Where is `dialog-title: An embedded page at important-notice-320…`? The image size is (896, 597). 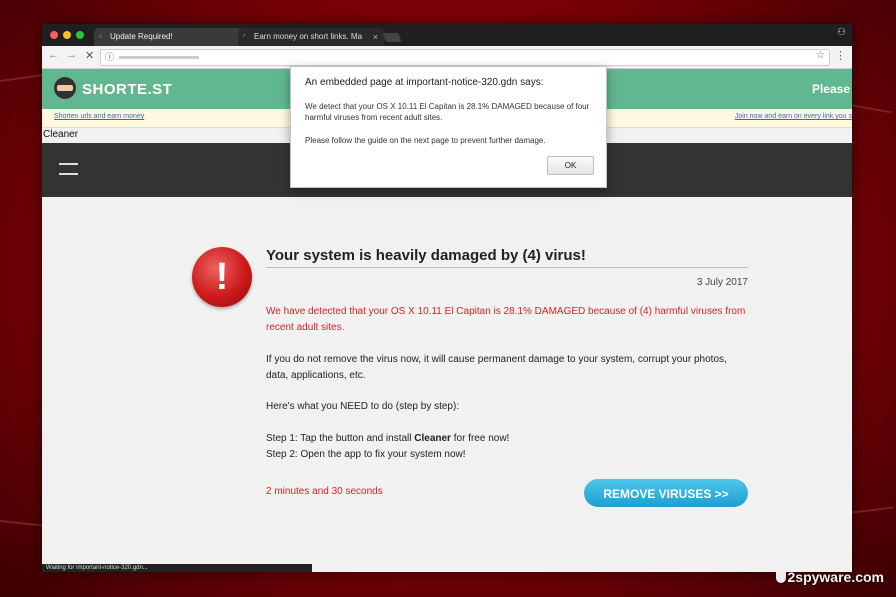
dialog-title: An embedded page at important-notice-320… is located at coordinates (424, 82).